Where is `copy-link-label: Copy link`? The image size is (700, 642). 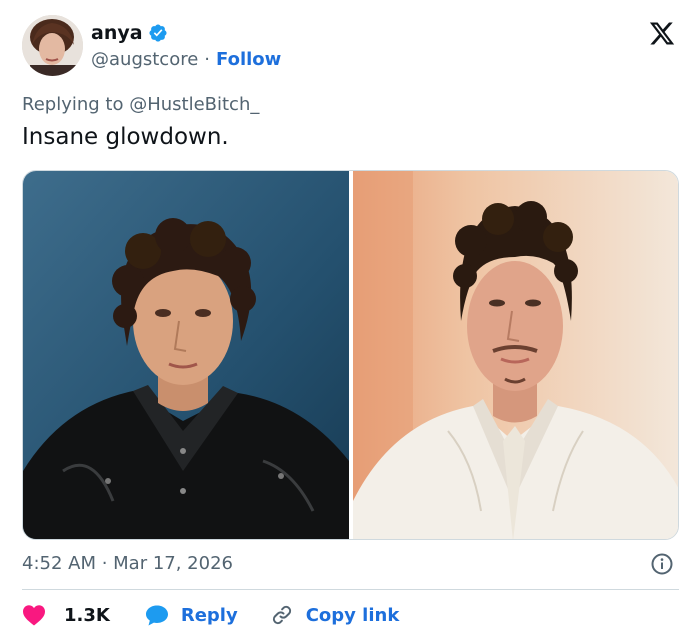
copy-link-label: Copy link is located at coordinates (352, 615).